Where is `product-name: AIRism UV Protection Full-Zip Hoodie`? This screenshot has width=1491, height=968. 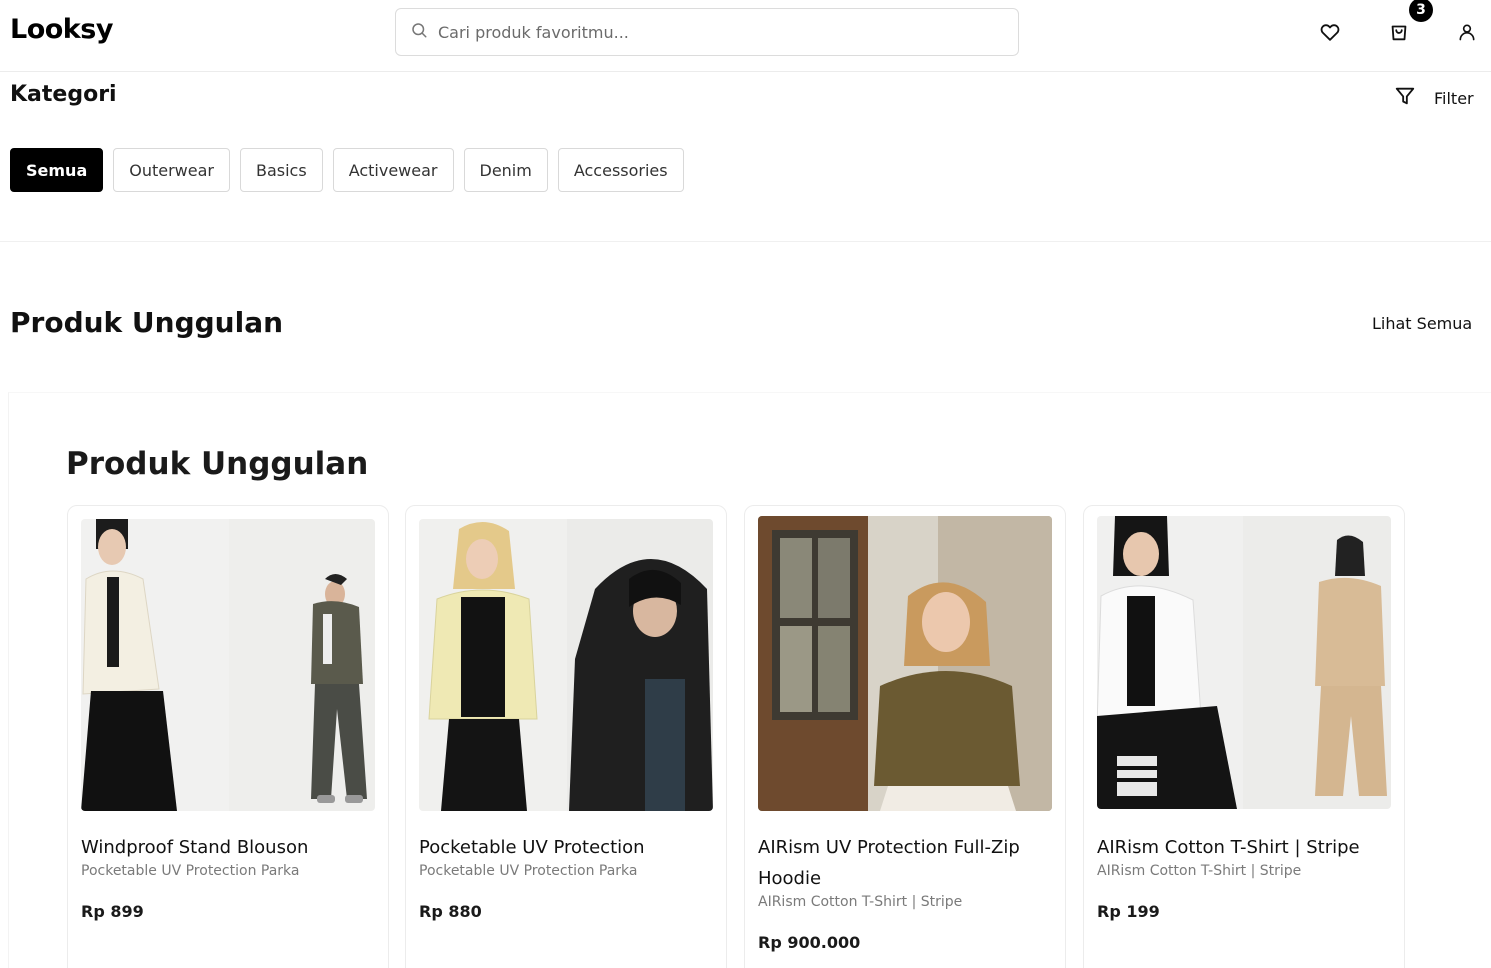
product-name: AIRism UV Protection Full-Zip Hoodie is located at coordinates (905, 863).